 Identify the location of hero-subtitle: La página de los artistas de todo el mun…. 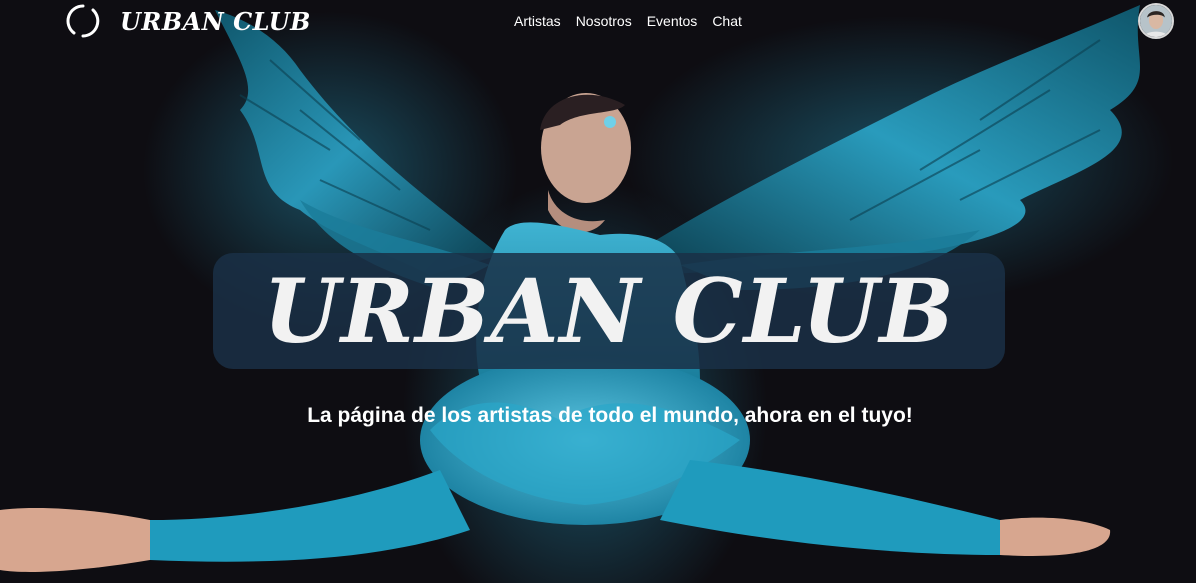
(610, 415).